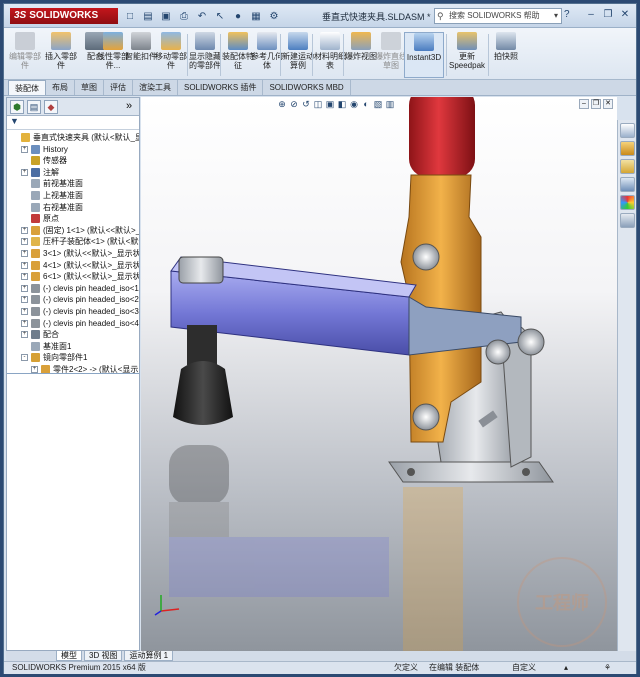 This screenshot has height=677, width=640. Describe the element at coordinates (298, 55) in the screenshot. I see `new-motion-study-button: 新建运动算例` at that location.